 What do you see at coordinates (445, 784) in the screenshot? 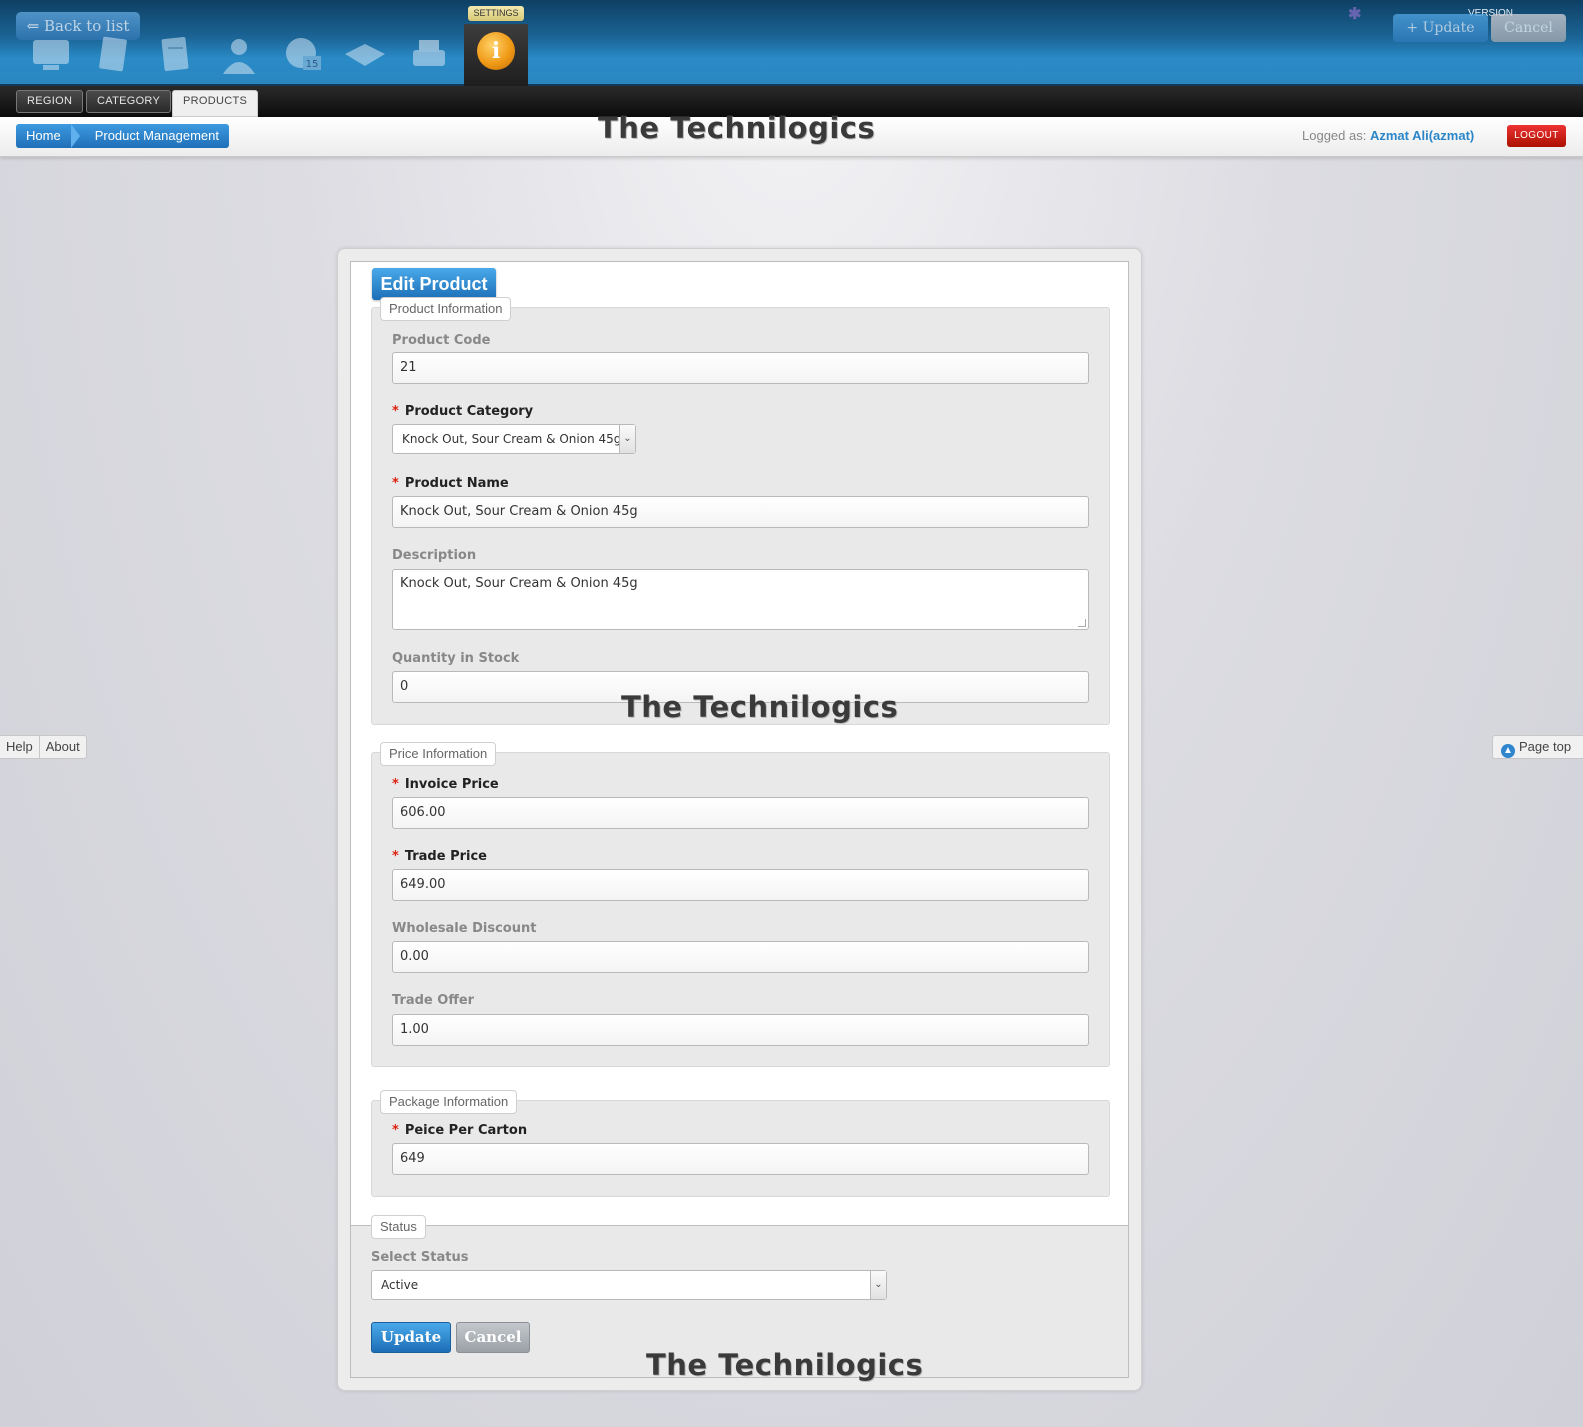
I see `invoice-price-label: * Invoice Price` at bounding box center [445, 784].